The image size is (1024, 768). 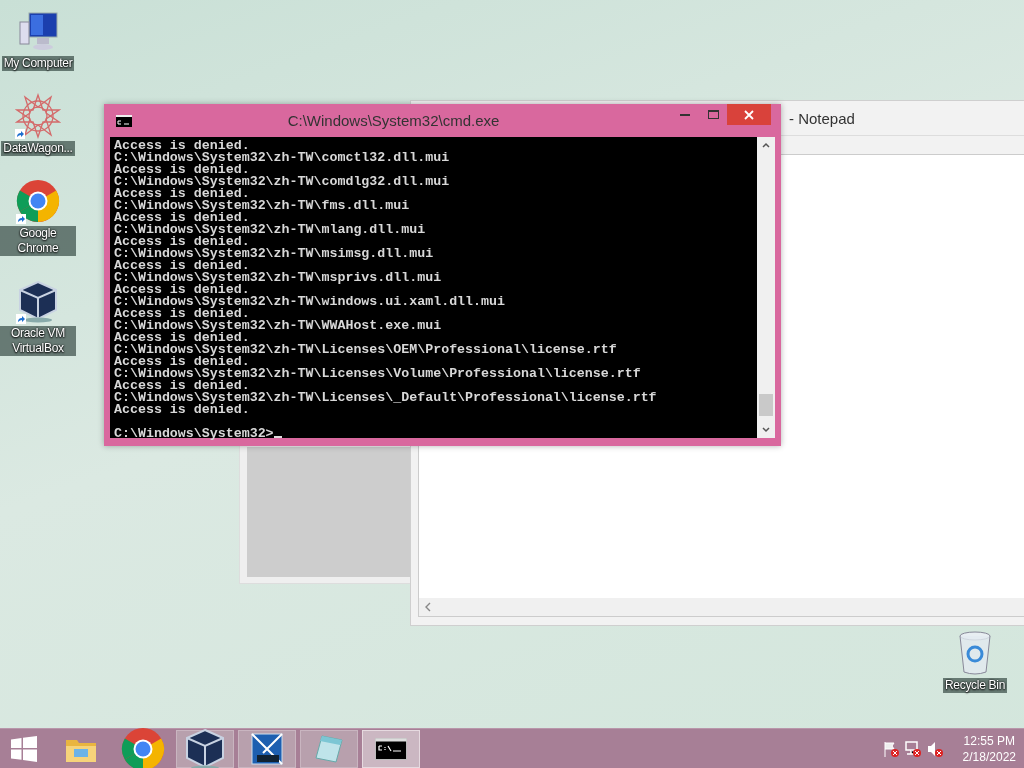 What do you see at coordinates (38, 116) in the screenshot?
I see `star-pattern-icon` at bounding box center [38, 116].